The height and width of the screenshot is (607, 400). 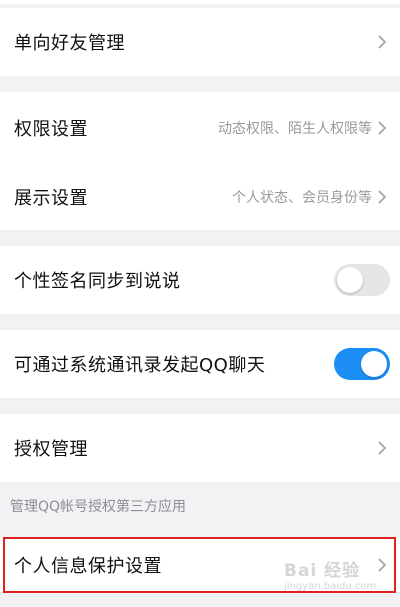 I want to click on signature-sync-toggle, so click(x=362, y=280).